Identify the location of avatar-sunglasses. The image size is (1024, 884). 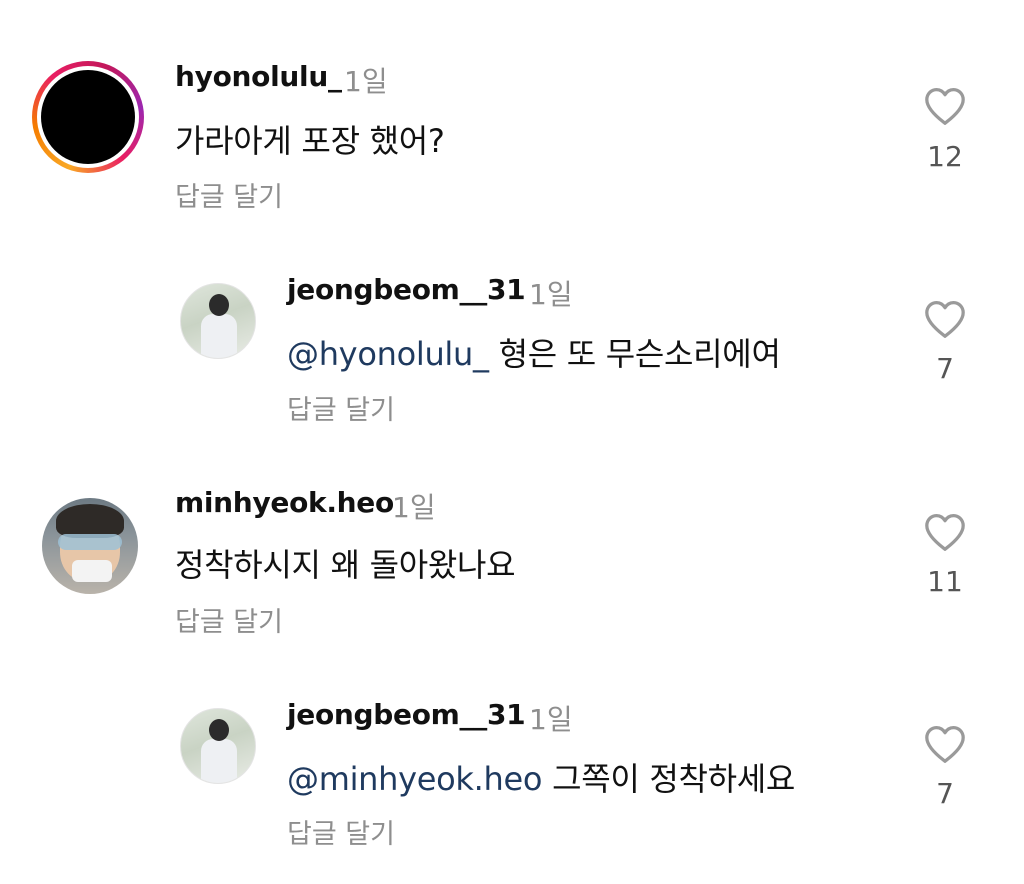
(90, 542).